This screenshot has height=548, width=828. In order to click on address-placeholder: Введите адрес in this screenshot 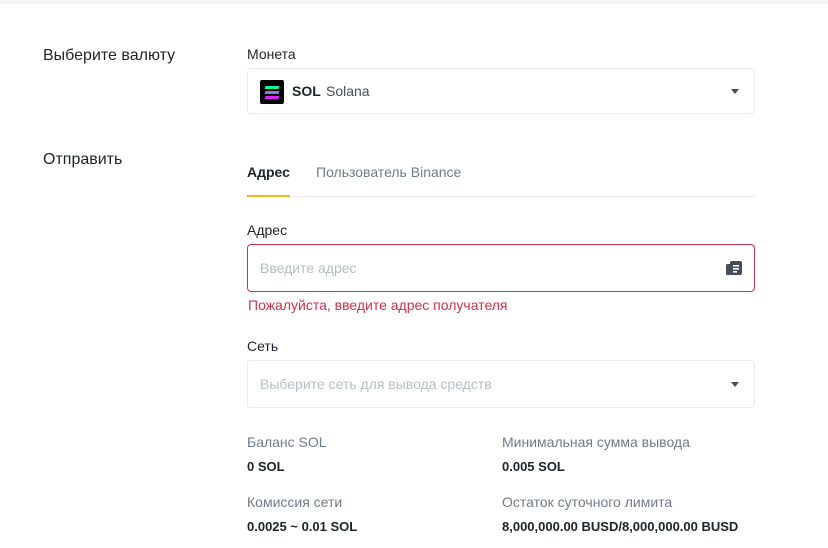, I will do `click(308, 268)`.